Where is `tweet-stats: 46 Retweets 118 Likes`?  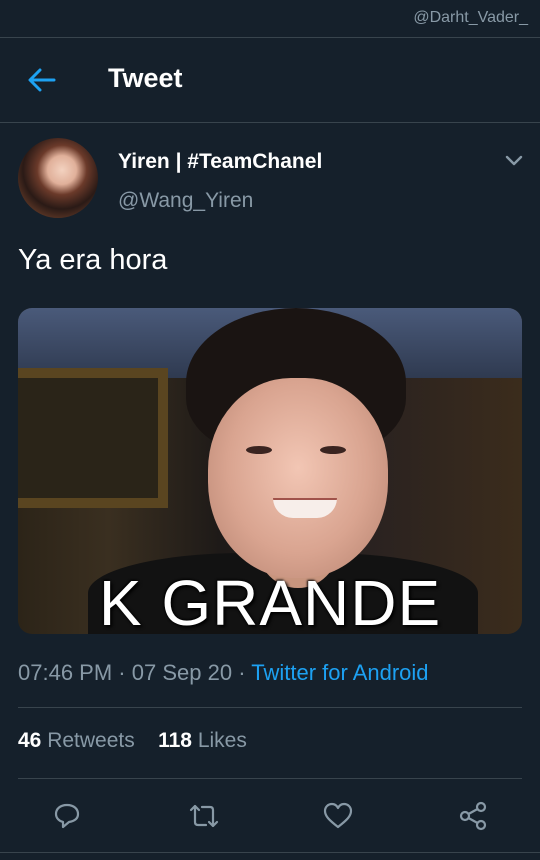 tweet-stats: 46 Retweets 118 Likes is located at coordinates (132, 741).